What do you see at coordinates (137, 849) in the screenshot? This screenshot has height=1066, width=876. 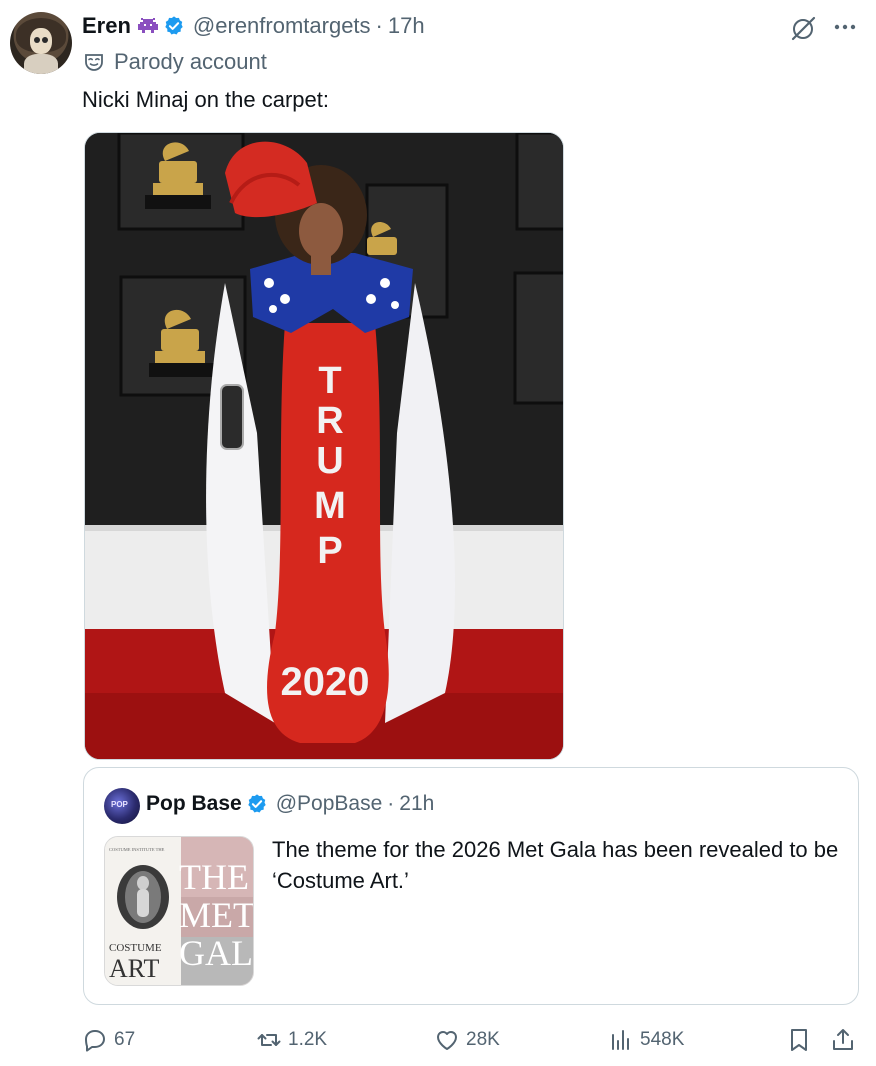 I see `thumb-small-text: COSTUME INSTITUTE THE` at bounding box center [137, 849].